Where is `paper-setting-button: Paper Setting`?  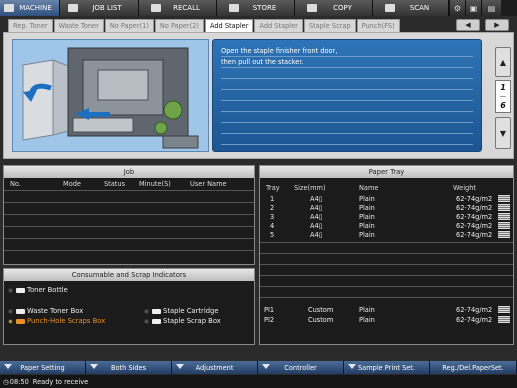 paper-setting-button: Paper Setting is located at coordinates (43, 367).